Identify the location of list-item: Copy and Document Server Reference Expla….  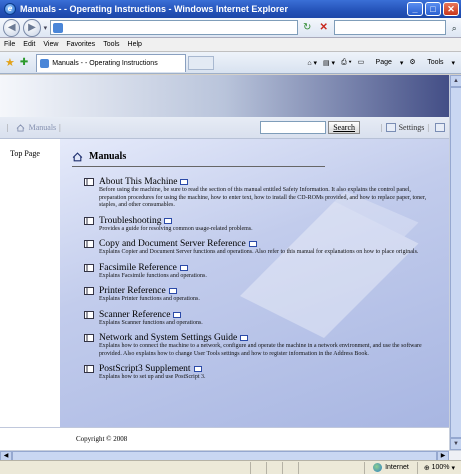
(260, 248).